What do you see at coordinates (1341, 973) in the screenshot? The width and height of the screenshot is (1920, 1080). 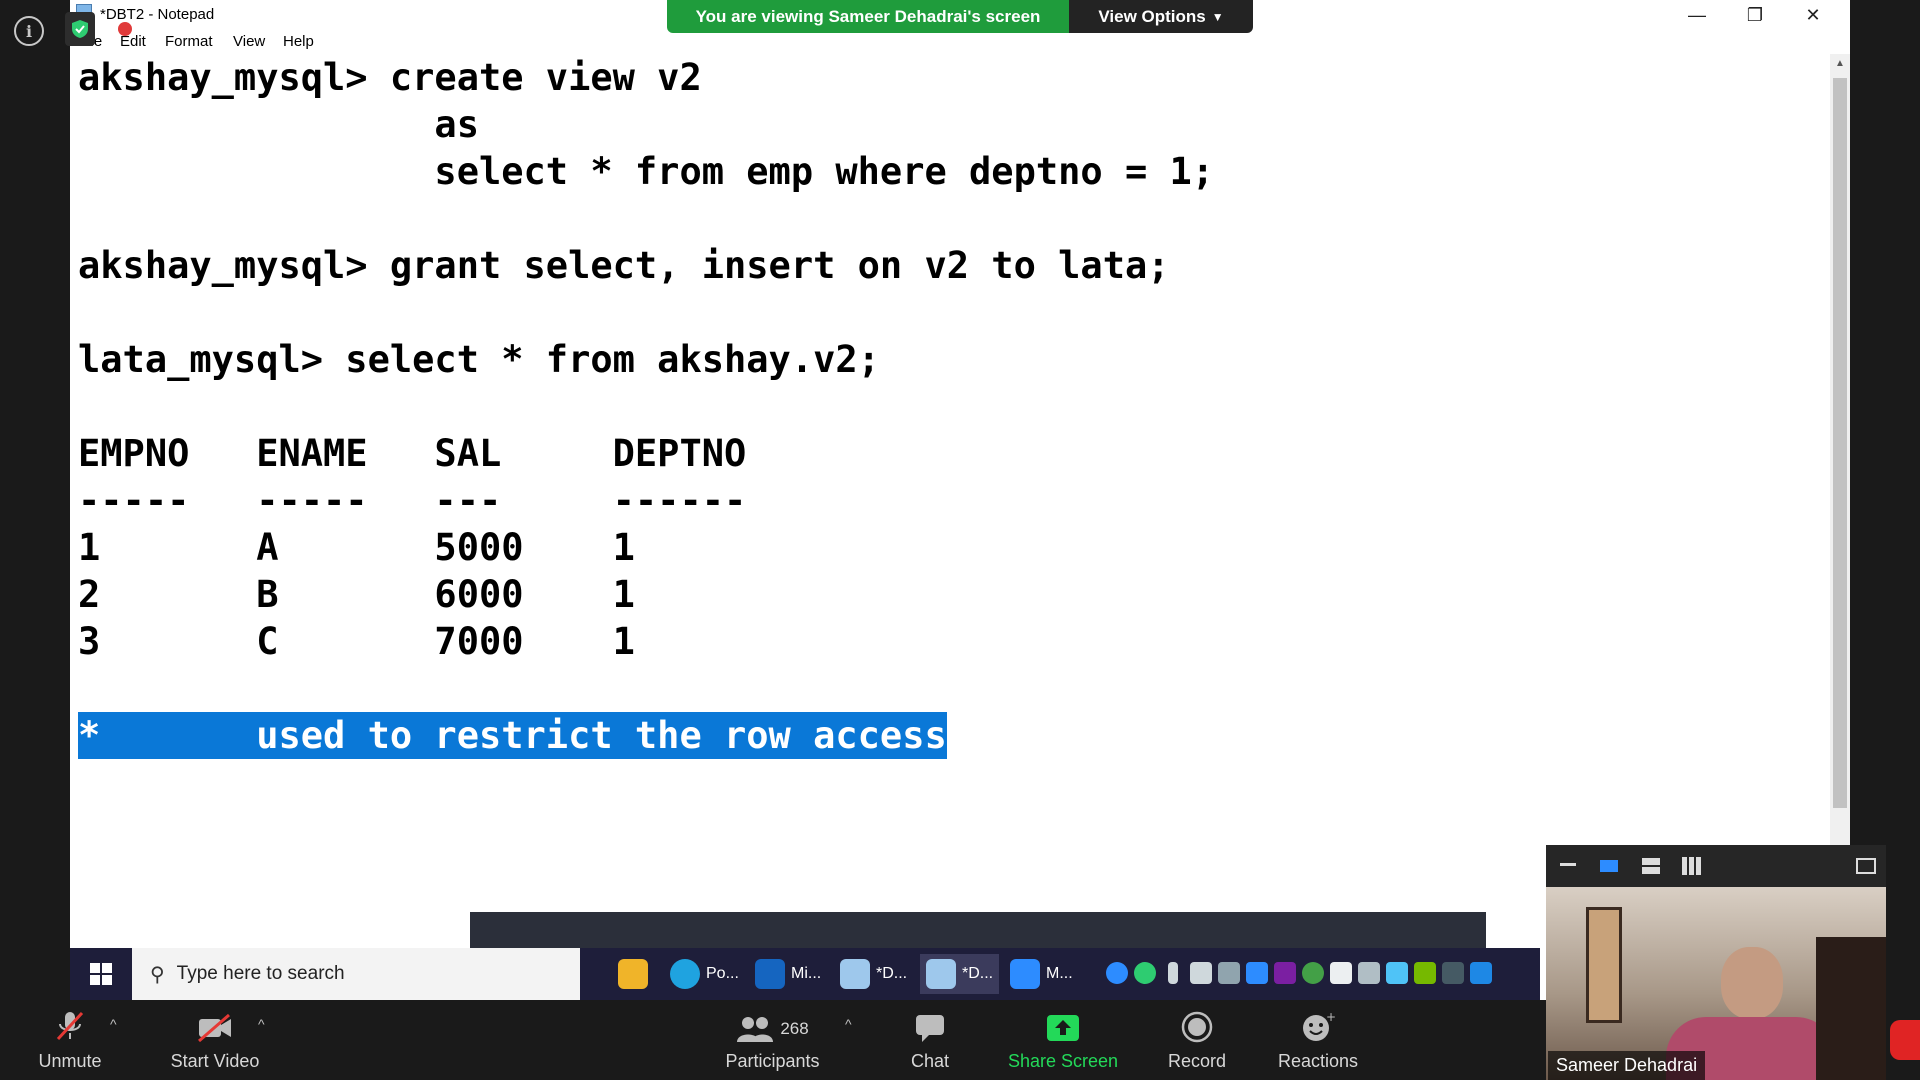 I see `shield-icon` at bounding box center [1341, 973].